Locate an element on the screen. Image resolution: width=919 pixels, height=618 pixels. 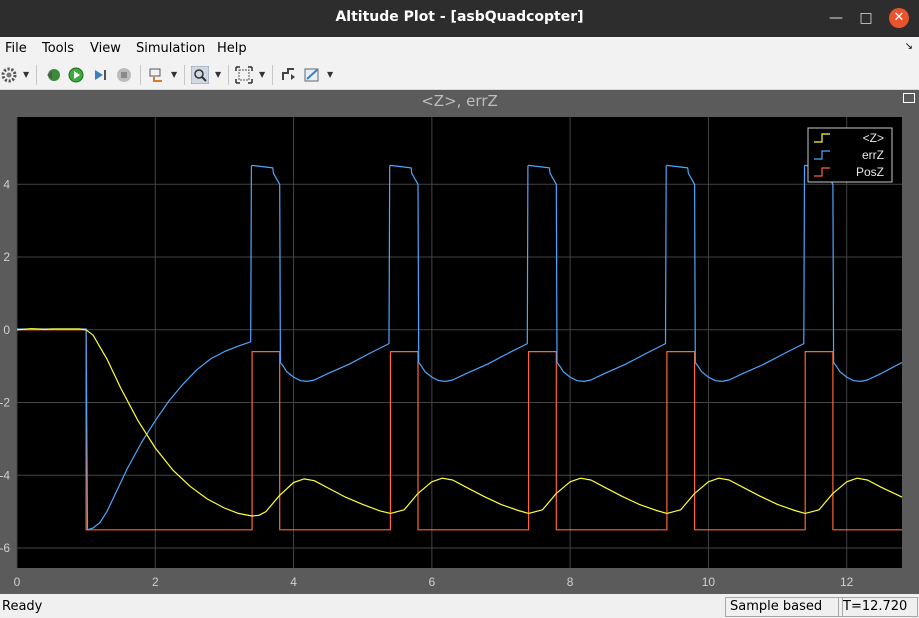
title-bar: Altitude Plot - [asbQuadcopter] — □ ✕ is located at coordinates (459, 18).